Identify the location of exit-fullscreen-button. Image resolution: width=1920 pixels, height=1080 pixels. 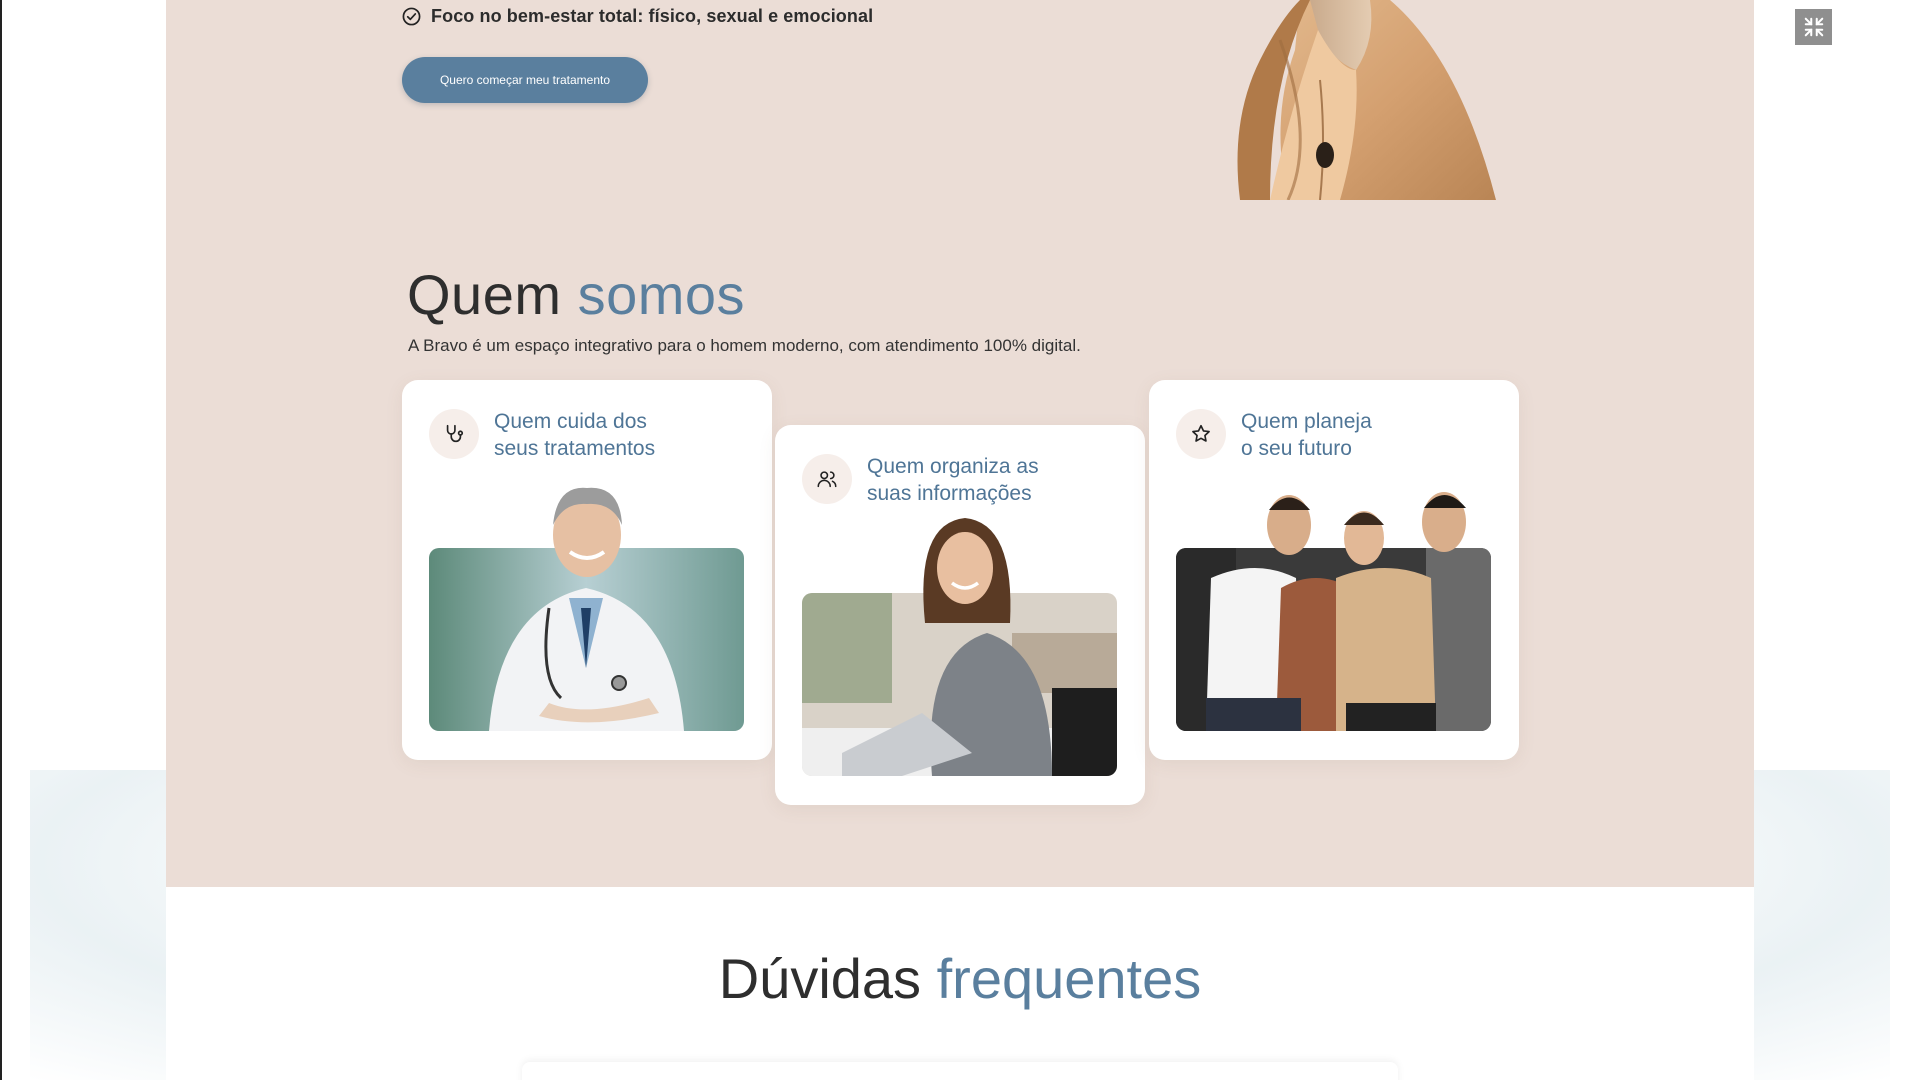
(1813, 27).